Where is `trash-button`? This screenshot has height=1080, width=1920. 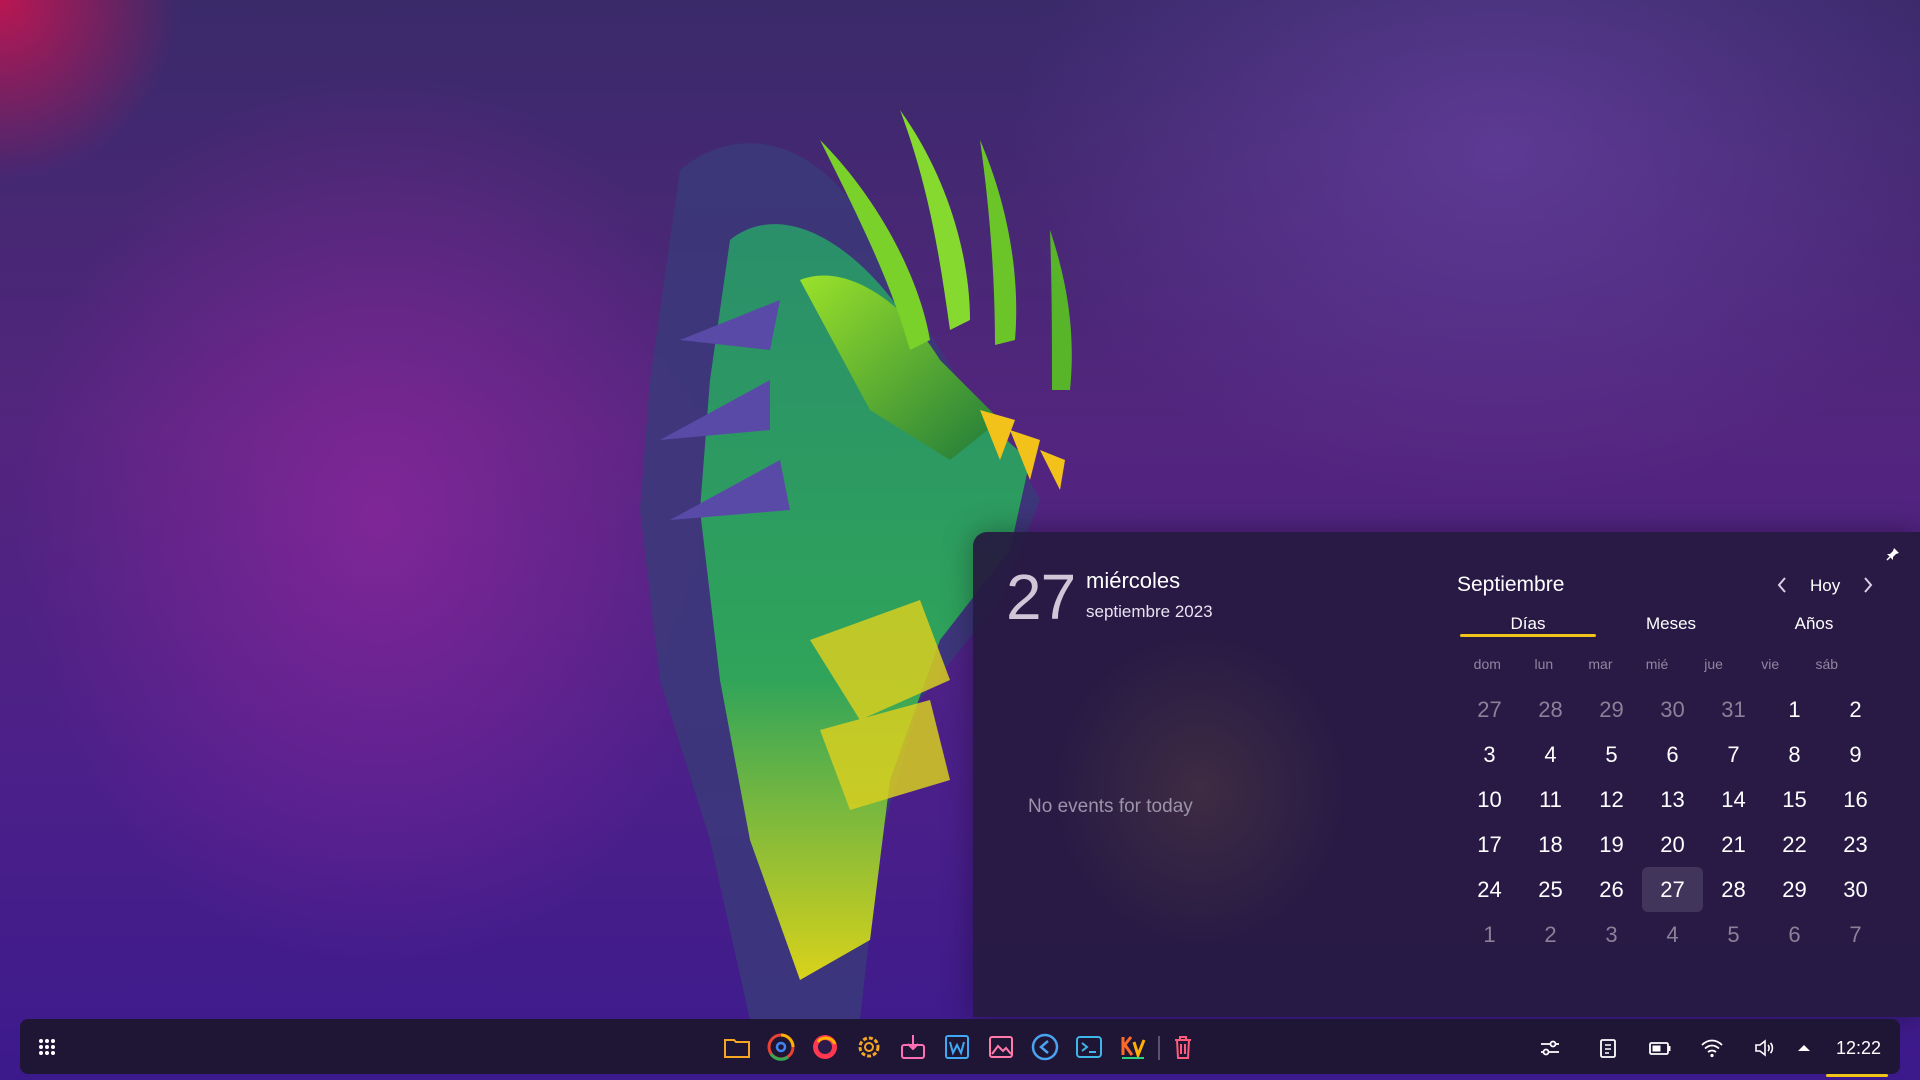
trash-button is located at coordinates (1183, 1047).